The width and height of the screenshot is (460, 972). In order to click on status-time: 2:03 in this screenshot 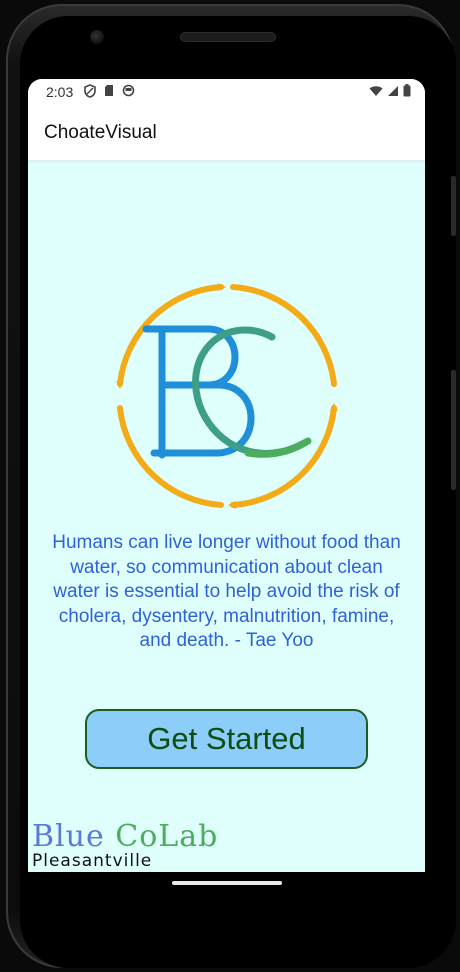, I will do `click(60, 92)`.